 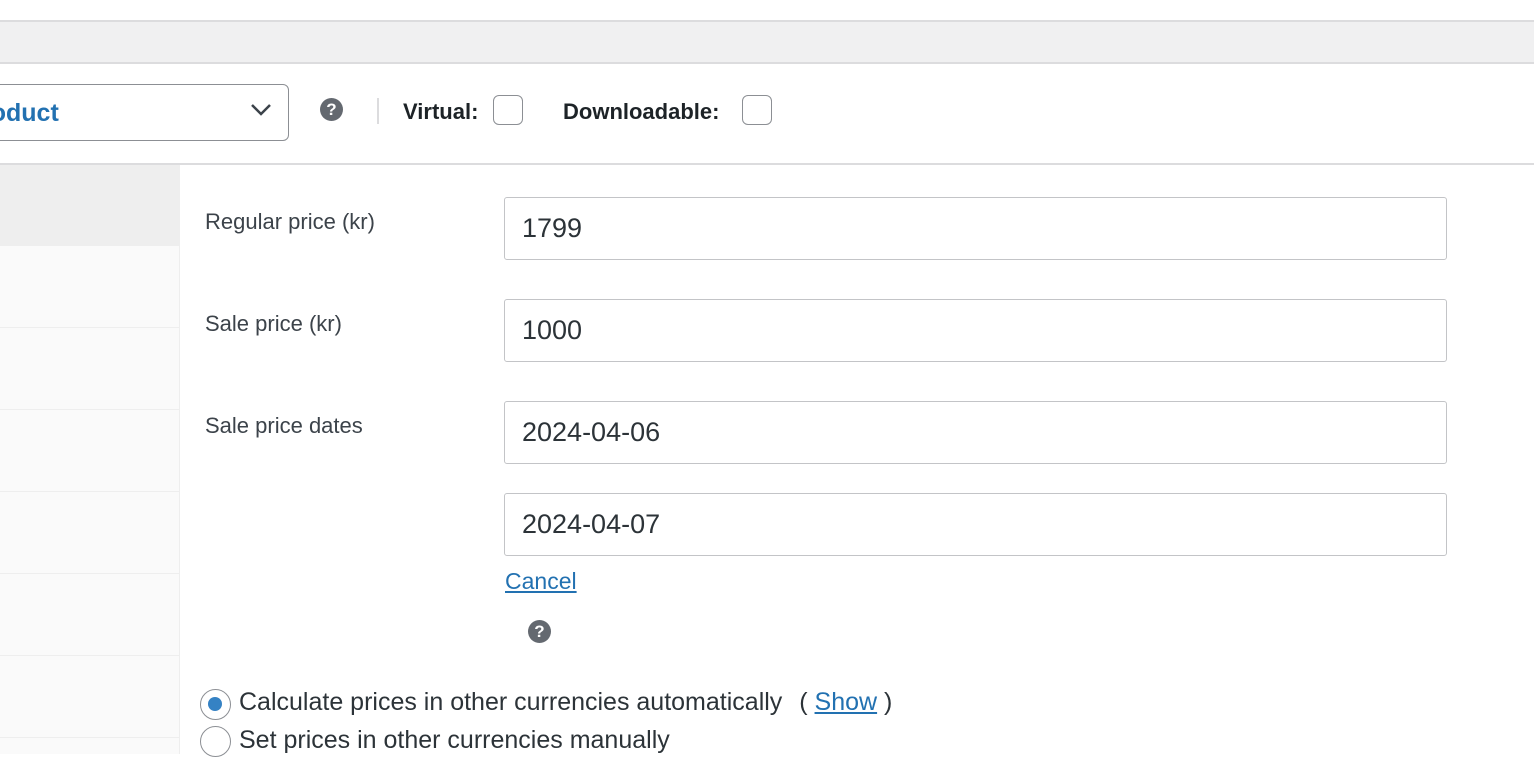 I want to click on product-type-select: roduct, so click(x=144, y=112).